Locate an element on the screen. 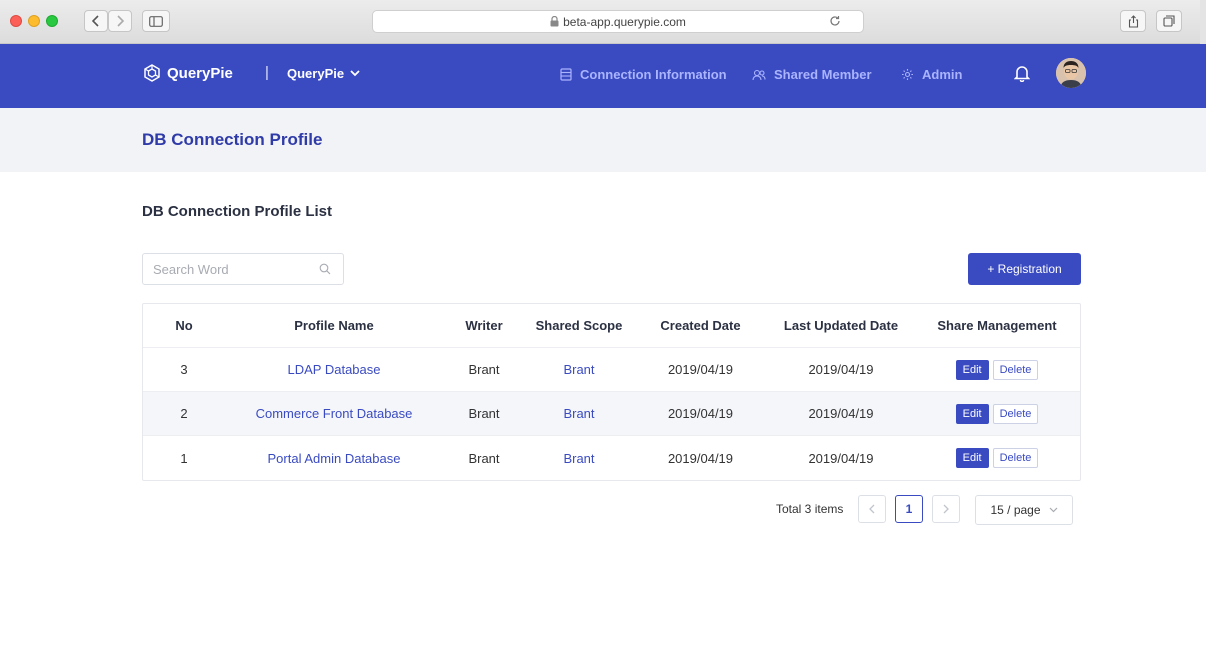 Image resolution: width=1206 pixels, height=657 pixels. search-icon is located at coordinates (325, 269).